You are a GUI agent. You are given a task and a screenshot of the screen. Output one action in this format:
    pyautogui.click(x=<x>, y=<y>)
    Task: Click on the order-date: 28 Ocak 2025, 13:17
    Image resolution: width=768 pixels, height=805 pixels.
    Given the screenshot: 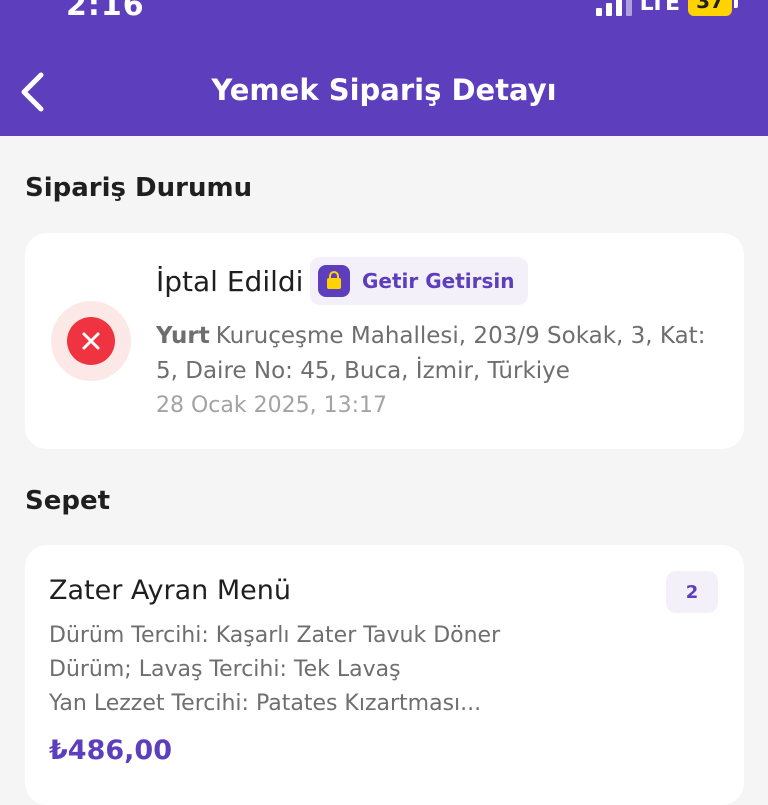 What is the action you would take?
    pyautogui.click(x=271, y=405)
    